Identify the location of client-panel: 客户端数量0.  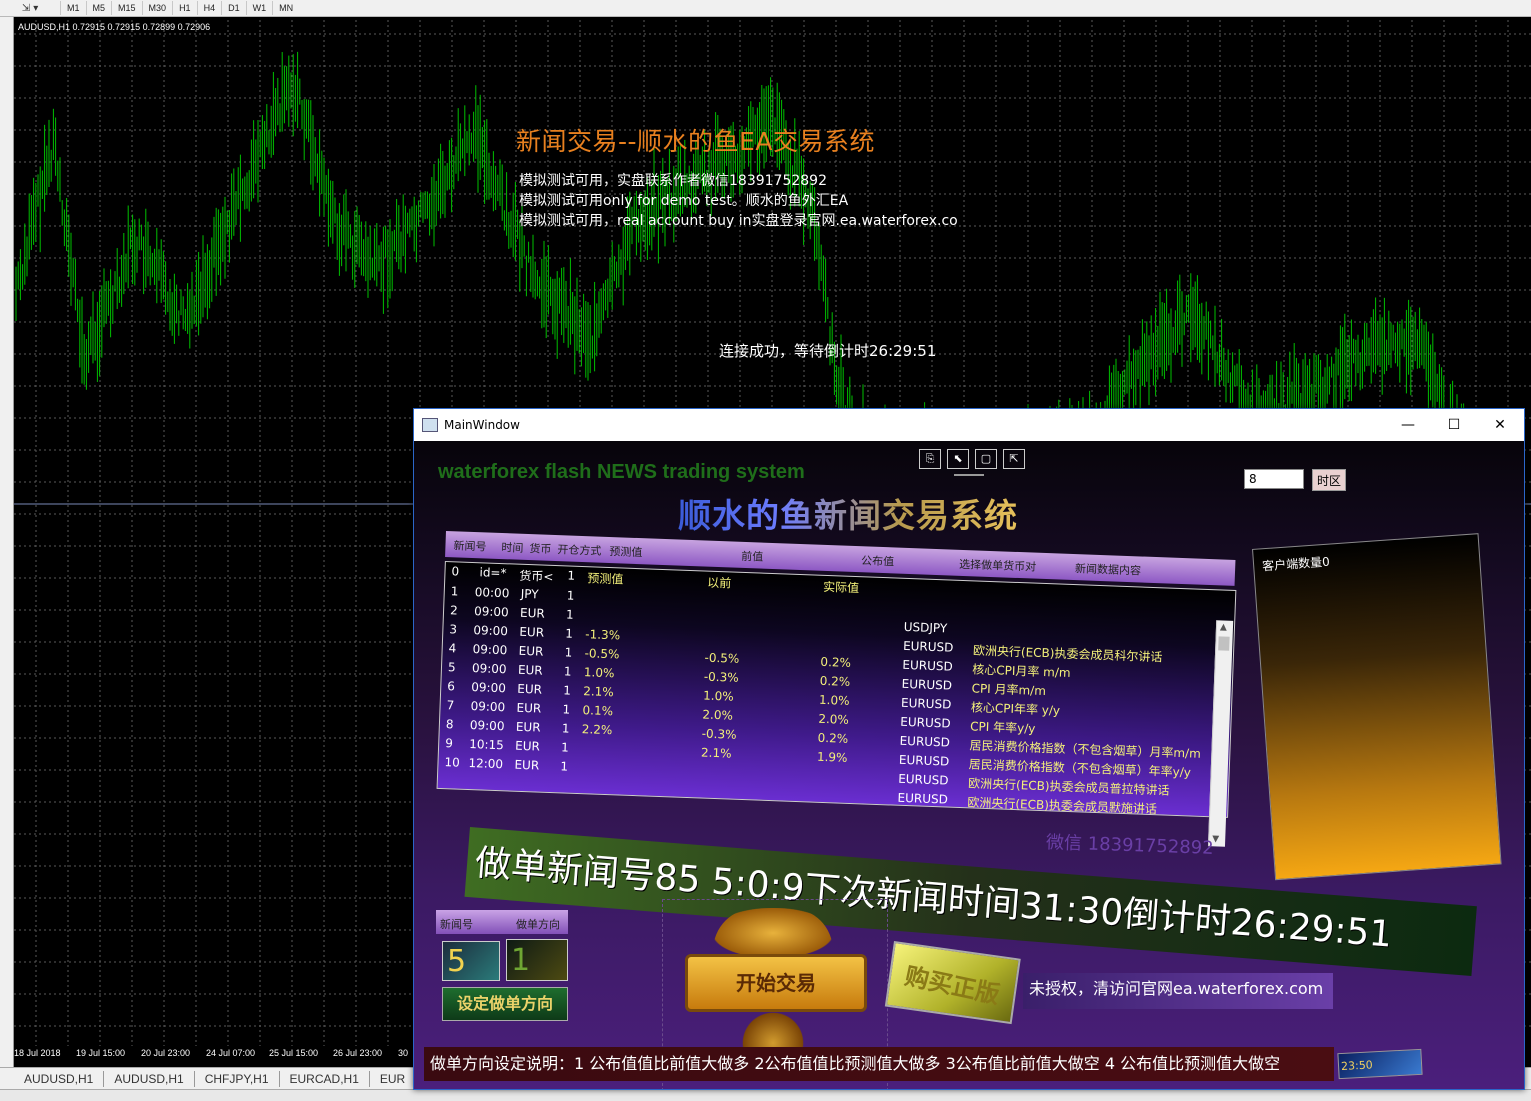
(1377, 707).